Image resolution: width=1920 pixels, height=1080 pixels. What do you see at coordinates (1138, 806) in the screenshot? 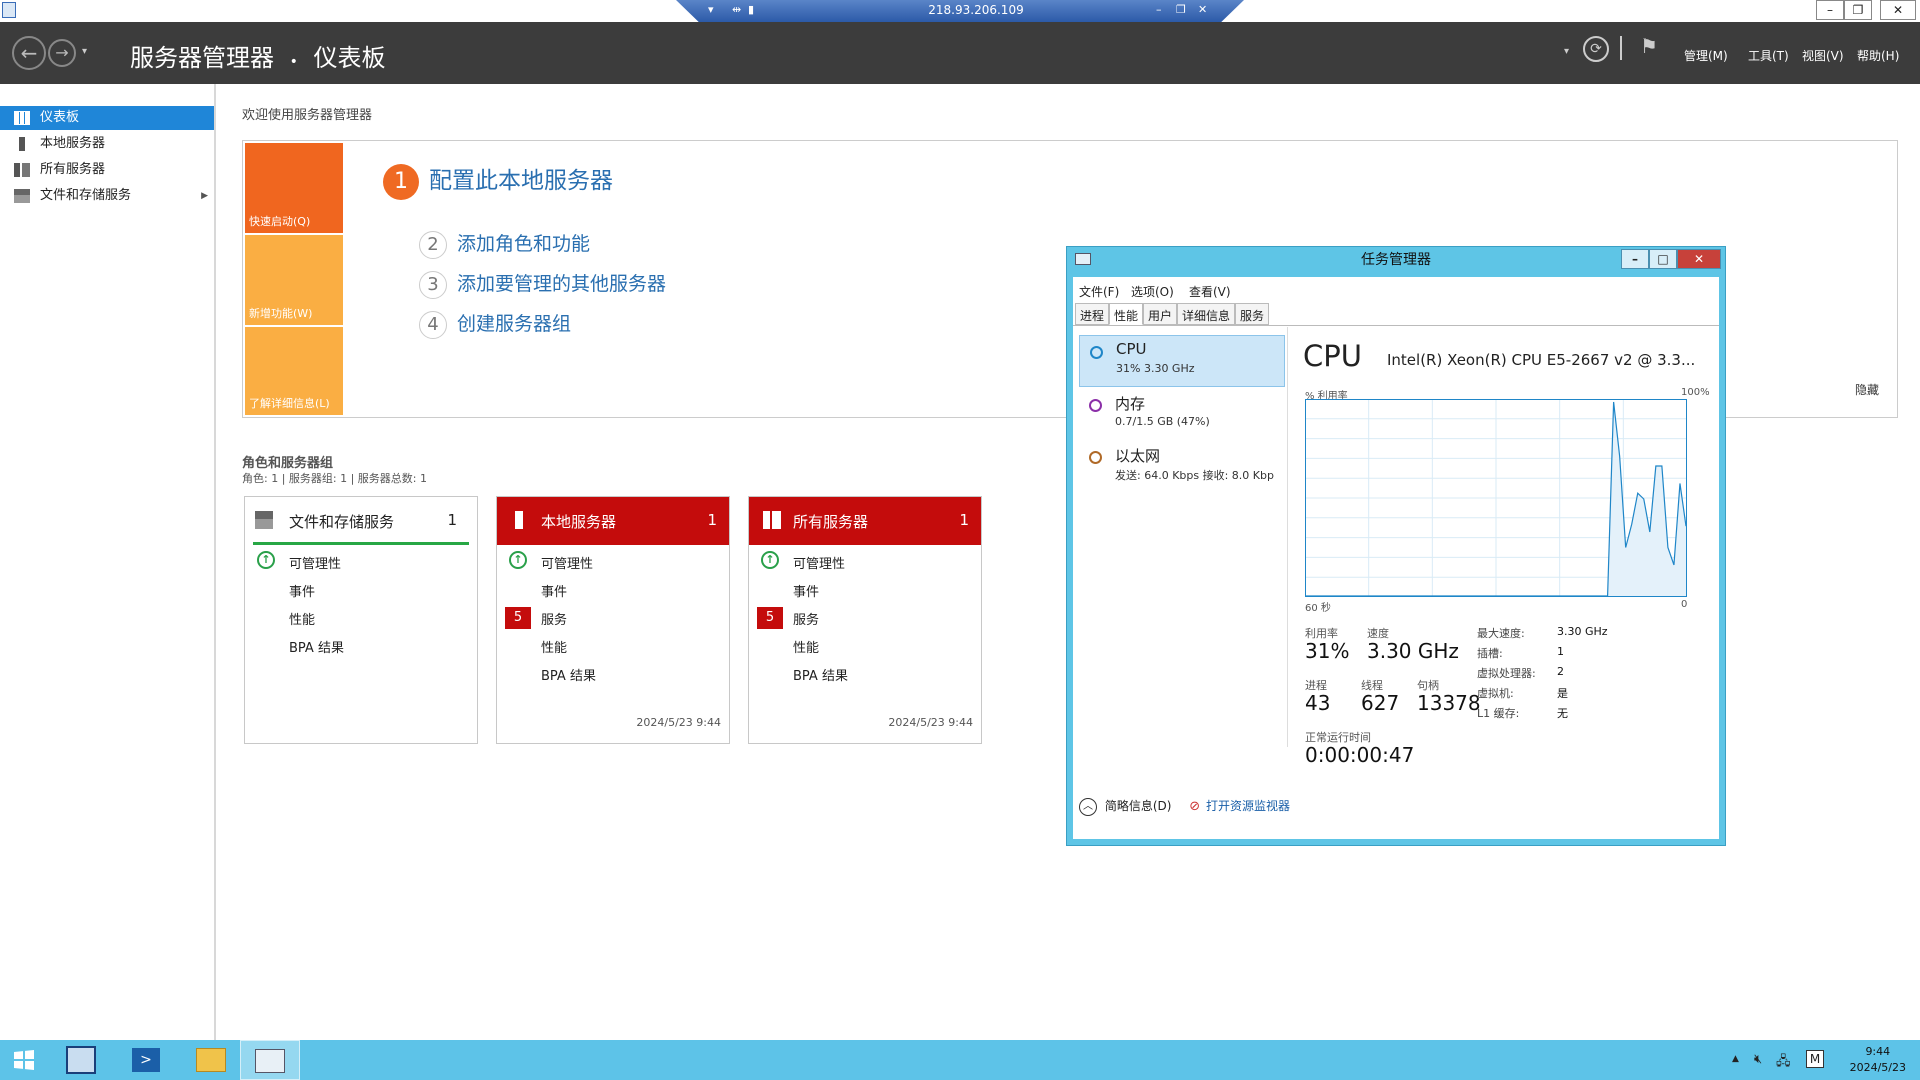
I see `fewer-details-link: 简略信息(D)` at bounding box center [1138, 806].